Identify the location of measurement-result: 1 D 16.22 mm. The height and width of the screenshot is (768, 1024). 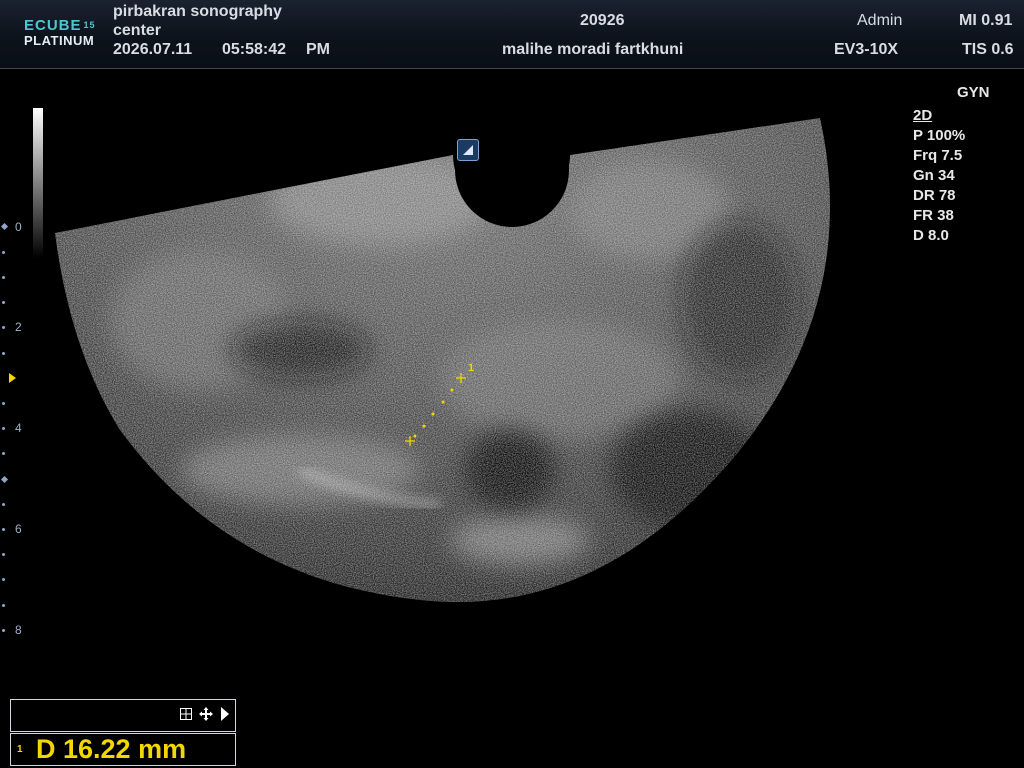
(123, 749).